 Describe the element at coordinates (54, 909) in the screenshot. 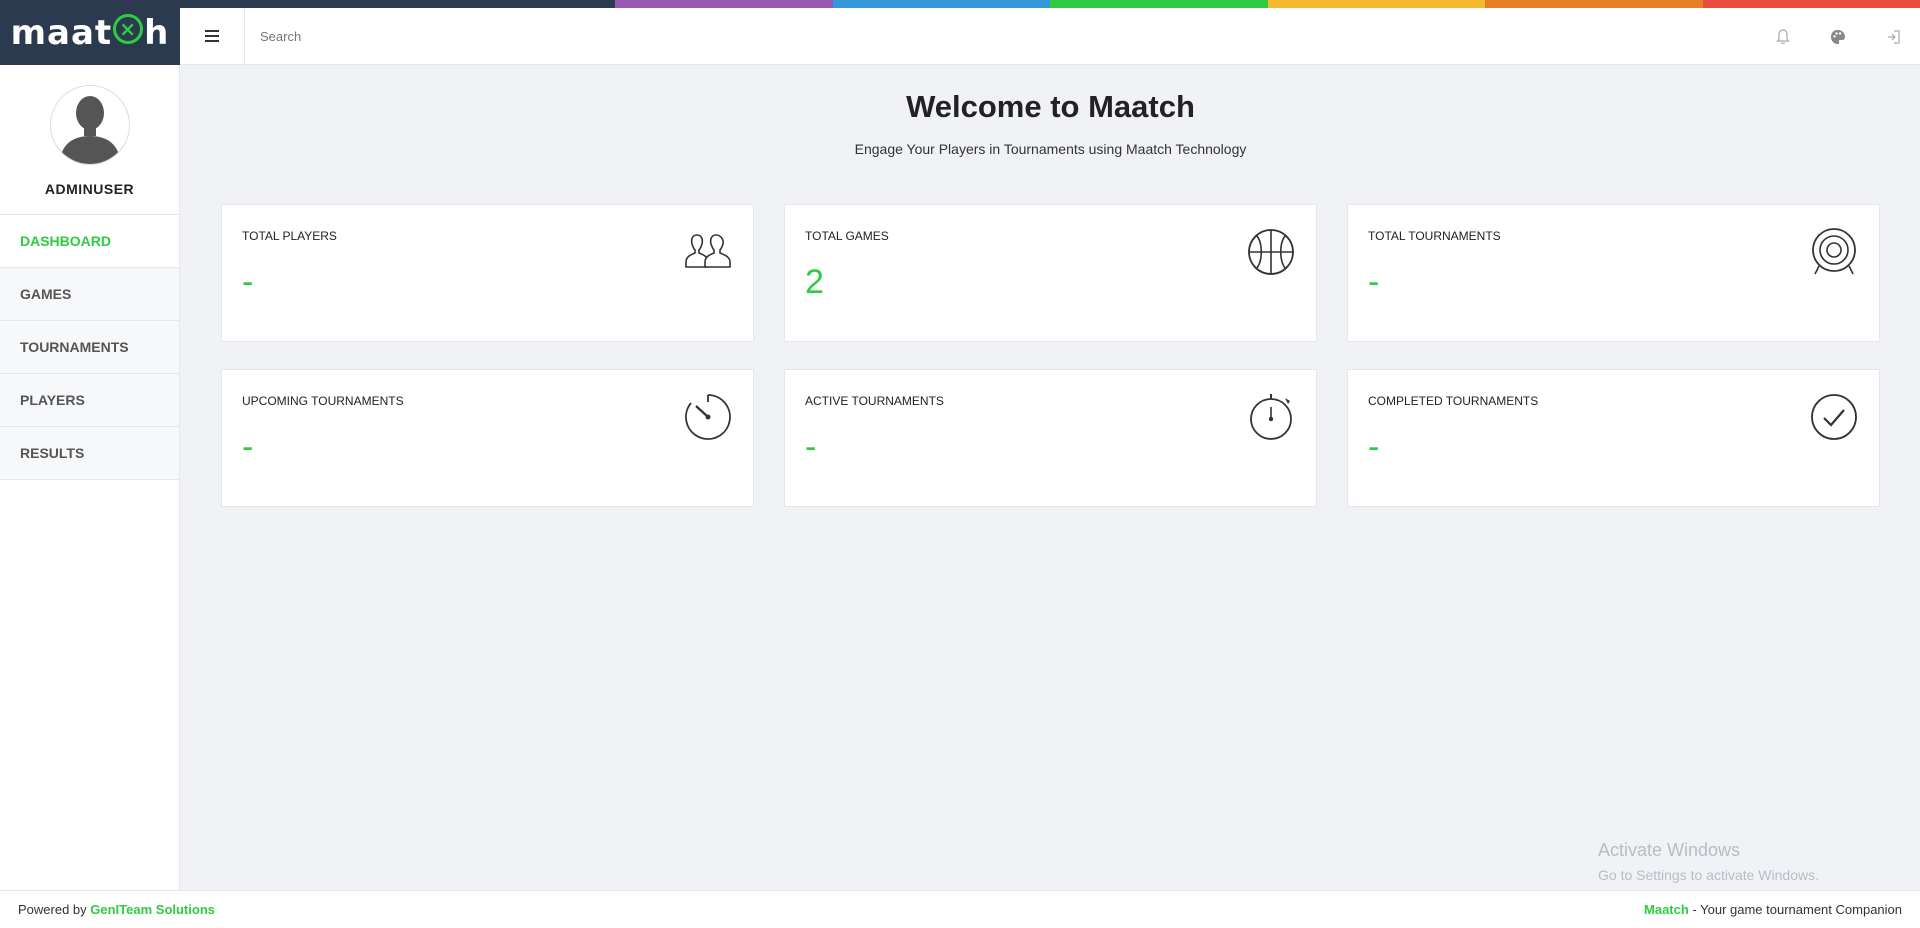

I see `footer-powered-prefix: Powered by` at that location.